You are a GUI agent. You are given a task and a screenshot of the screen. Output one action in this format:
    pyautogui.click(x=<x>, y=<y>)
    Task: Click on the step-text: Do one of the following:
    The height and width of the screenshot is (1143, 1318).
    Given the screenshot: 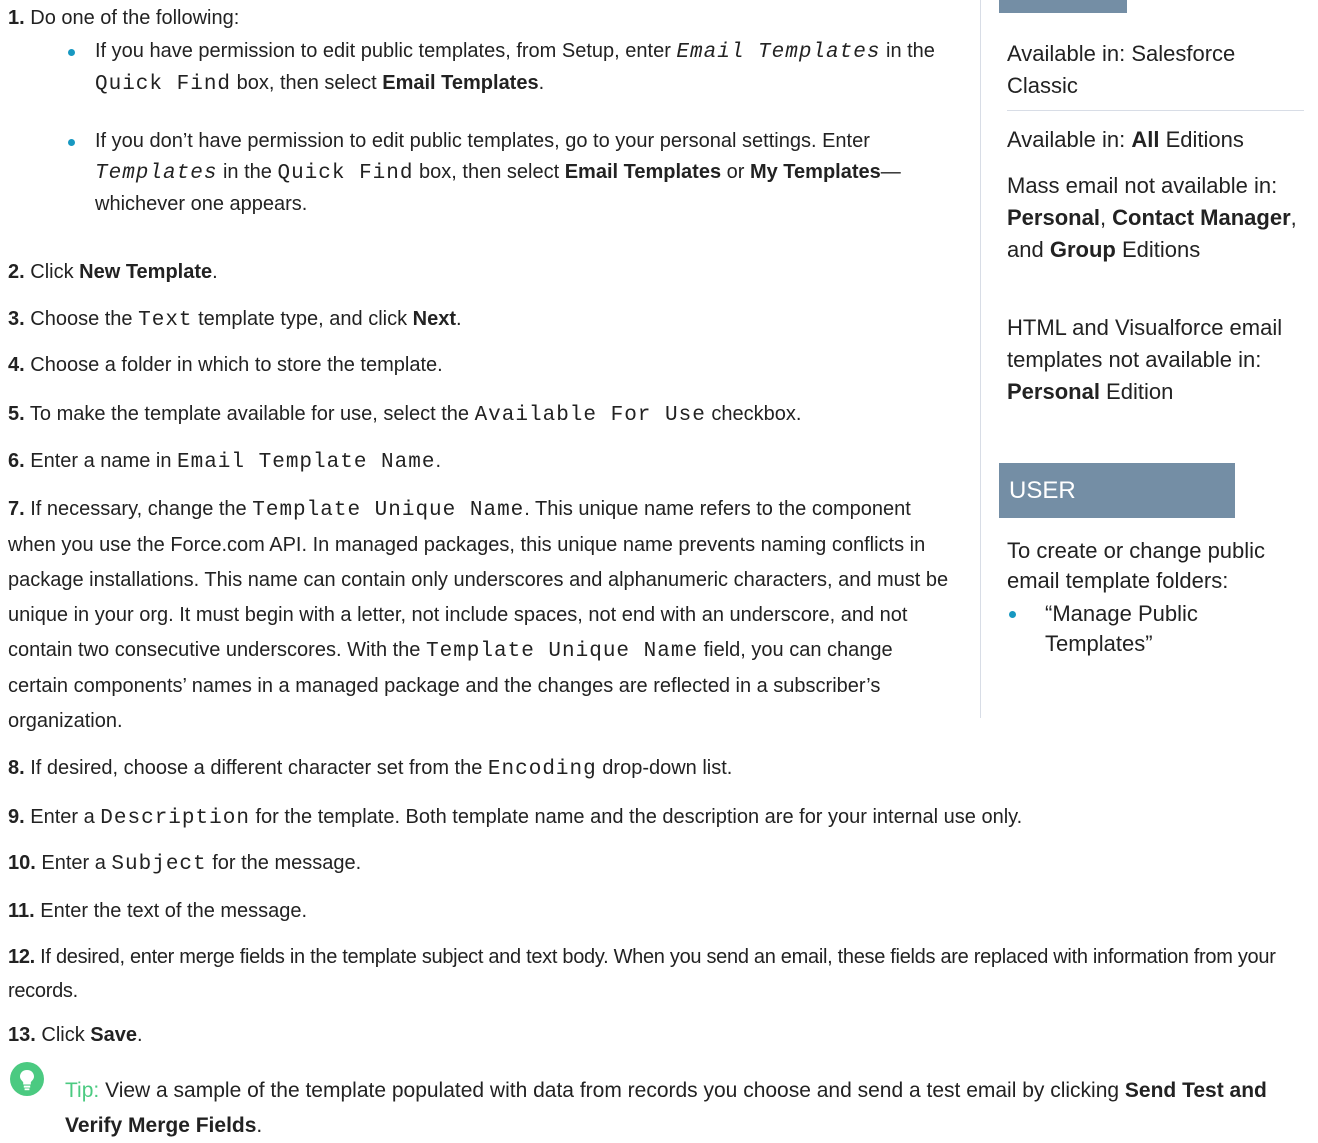 What is the action you would take?
    pyautogui.click(x=135, y=18)
    